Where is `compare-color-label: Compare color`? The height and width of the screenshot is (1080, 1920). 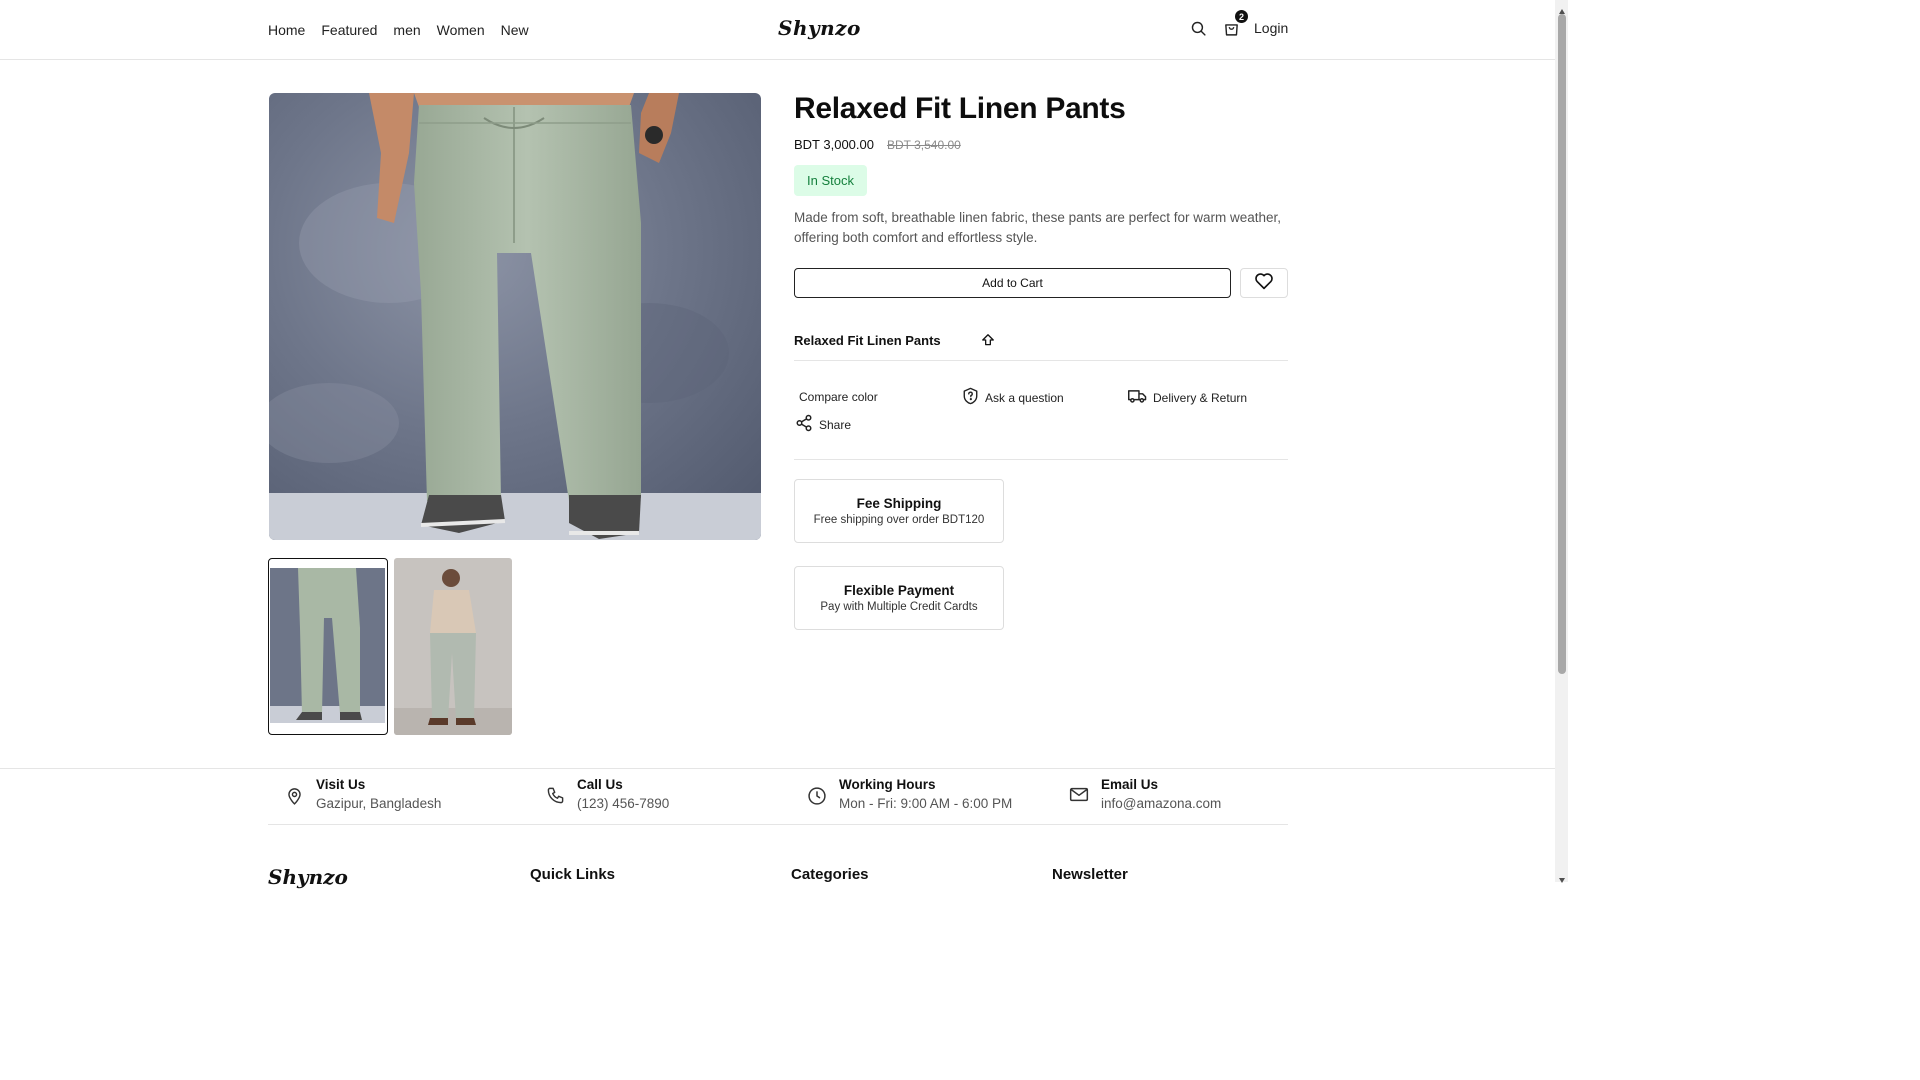
compare-color-label: Compare color is located at coordinates (838, 397).